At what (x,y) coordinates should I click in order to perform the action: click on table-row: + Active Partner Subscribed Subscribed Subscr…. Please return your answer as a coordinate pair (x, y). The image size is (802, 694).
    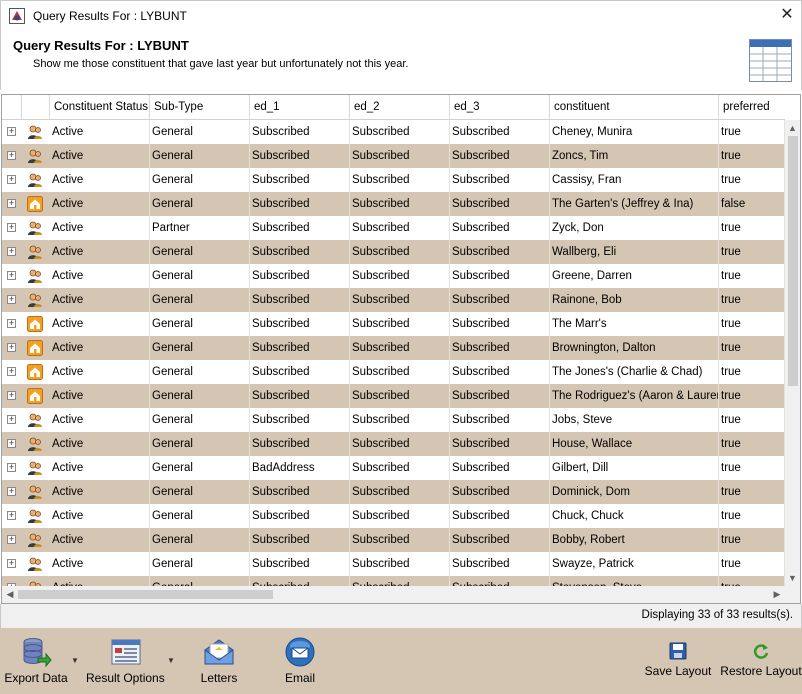
    Looking at the image, I should click on (393, 228).